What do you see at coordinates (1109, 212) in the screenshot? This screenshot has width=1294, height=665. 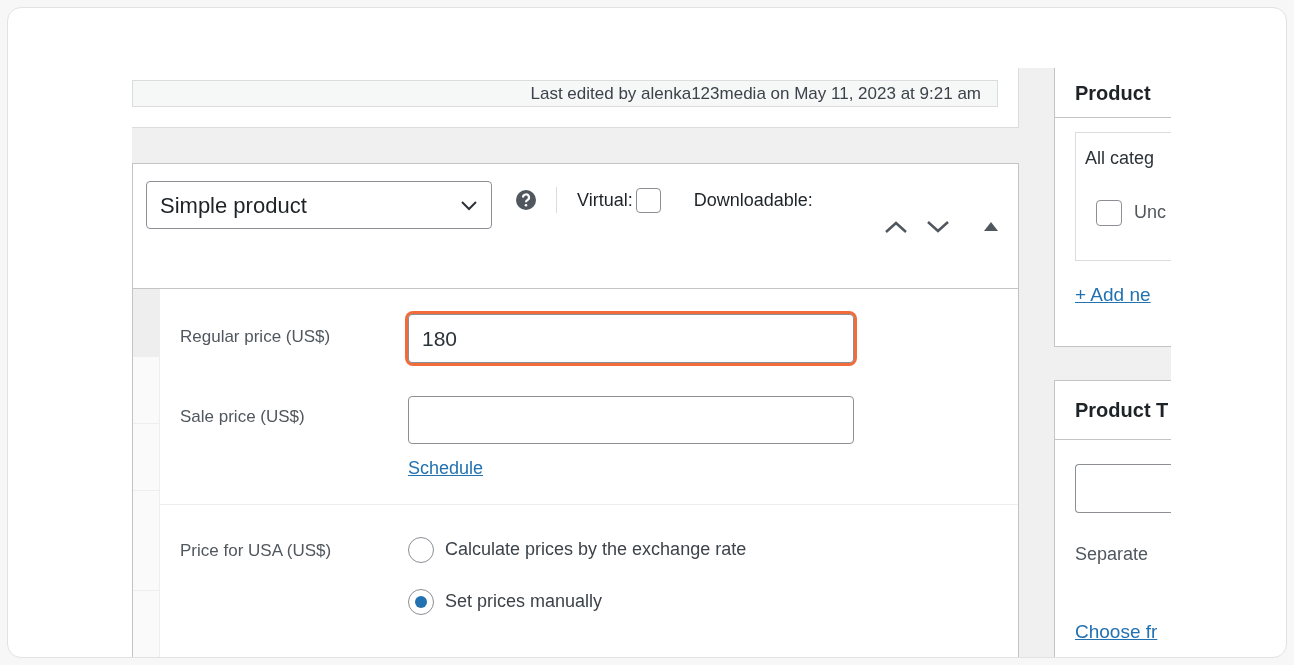 I see `category-checkbox` at bounding box center [1109, 212].